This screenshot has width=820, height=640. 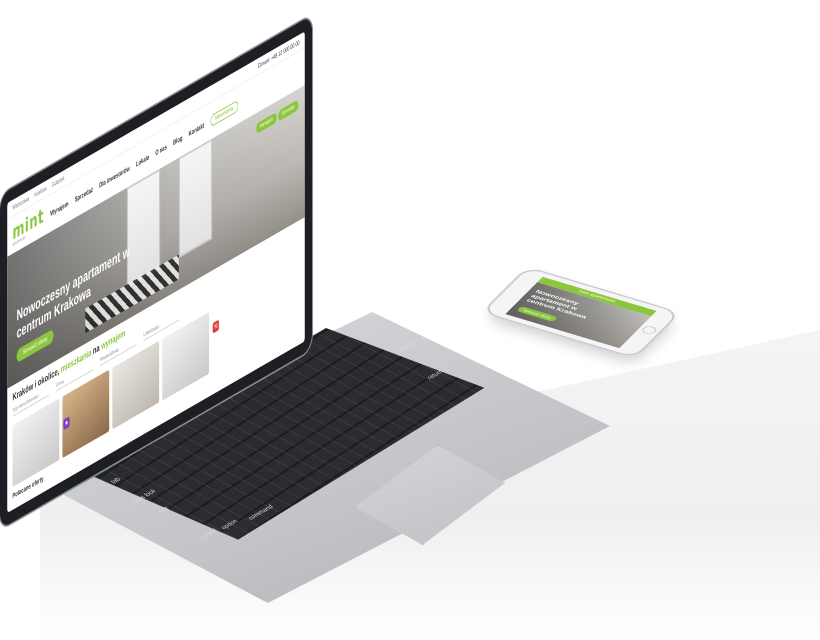 I want to click on nav-pill-button: Mieszkania, so click(x=224, y=113).